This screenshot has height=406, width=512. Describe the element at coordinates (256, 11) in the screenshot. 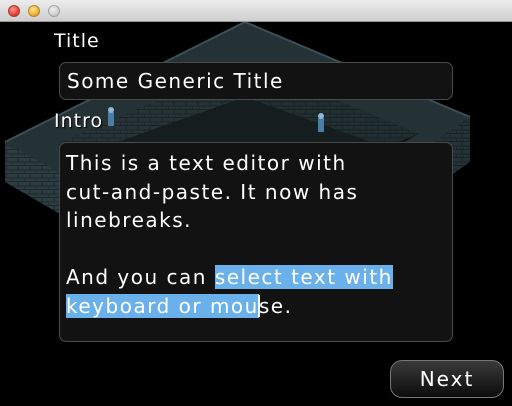

I see `window-title-bar` at that location.